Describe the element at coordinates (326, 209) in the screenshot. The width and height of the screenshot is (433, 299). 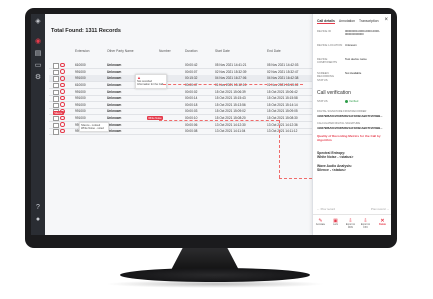
I see `prev-record-button: ← Prev record` at that location.